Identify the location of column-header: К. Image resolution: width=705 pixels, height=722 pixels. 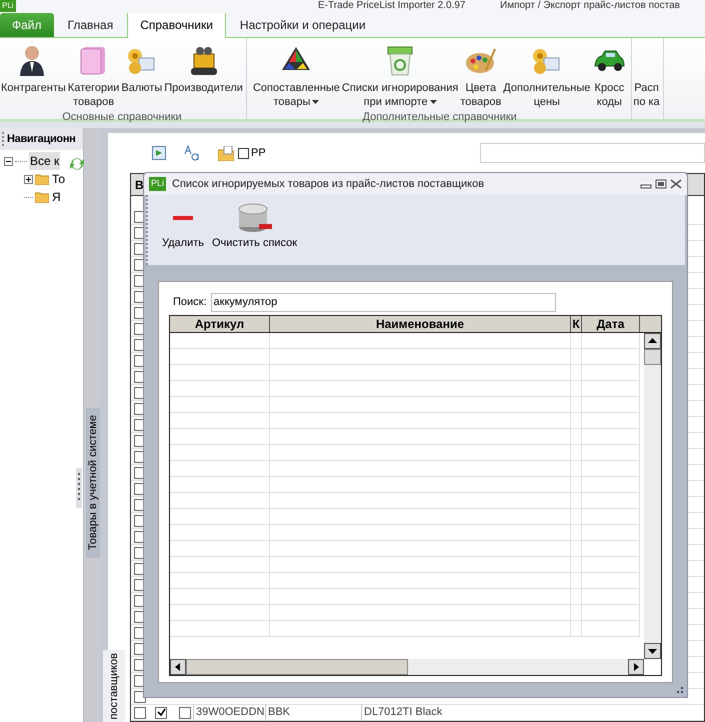
(576, 324).